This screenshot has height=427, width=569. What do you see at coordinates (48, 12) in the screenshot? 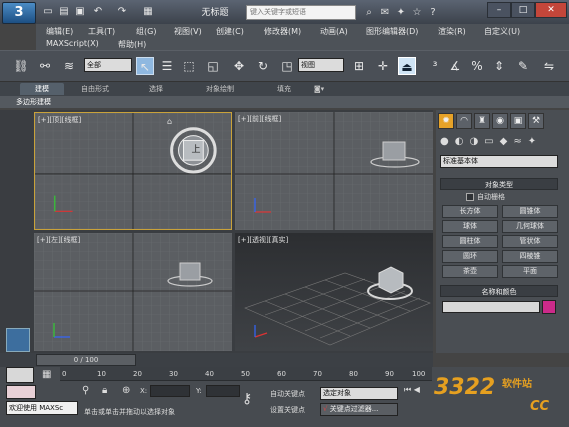
I see `new-file-icon: ▭` at bounding box center [48, 12].